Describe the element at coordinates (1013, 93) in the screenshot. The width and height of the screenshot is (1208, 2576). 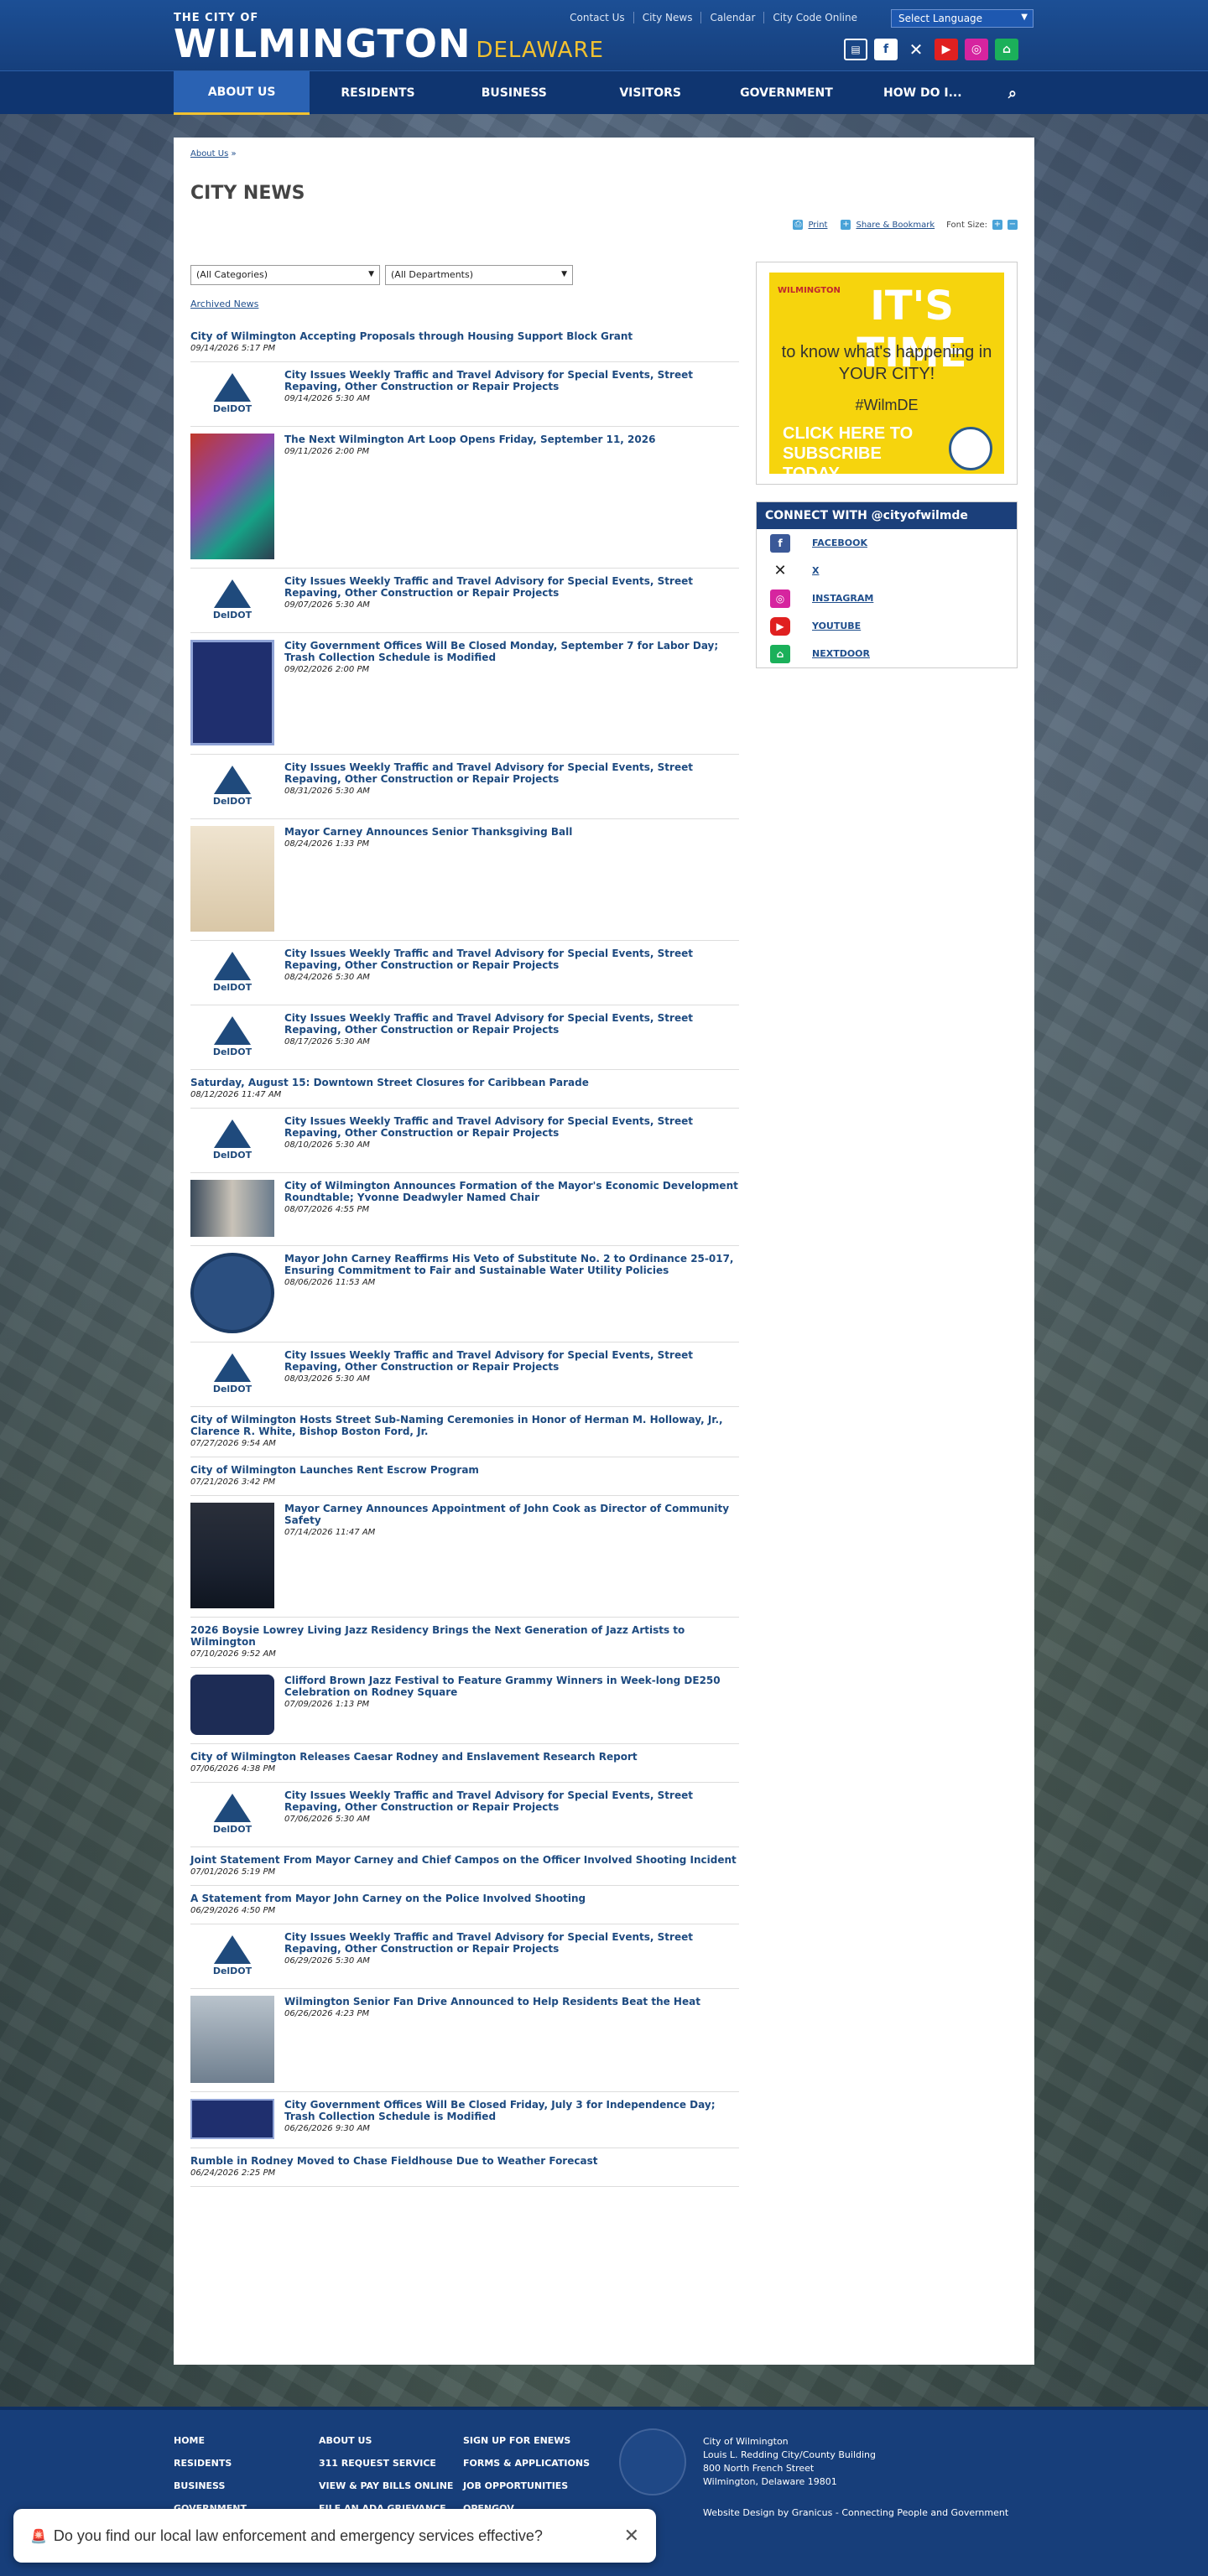
I see `search-icon: ⌕` at that location.